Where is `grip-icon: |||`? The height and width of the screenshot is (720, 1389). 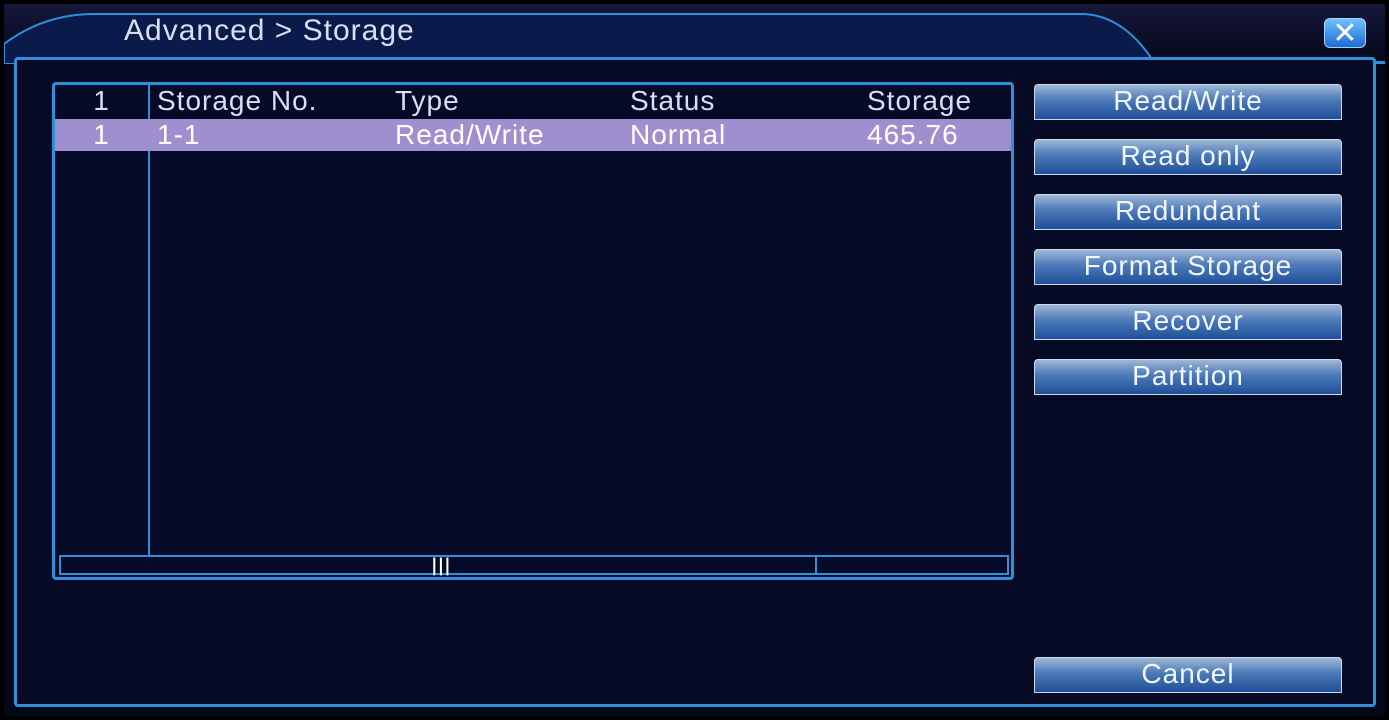 grip-icon: ||| is located at coordinates (441, 565).